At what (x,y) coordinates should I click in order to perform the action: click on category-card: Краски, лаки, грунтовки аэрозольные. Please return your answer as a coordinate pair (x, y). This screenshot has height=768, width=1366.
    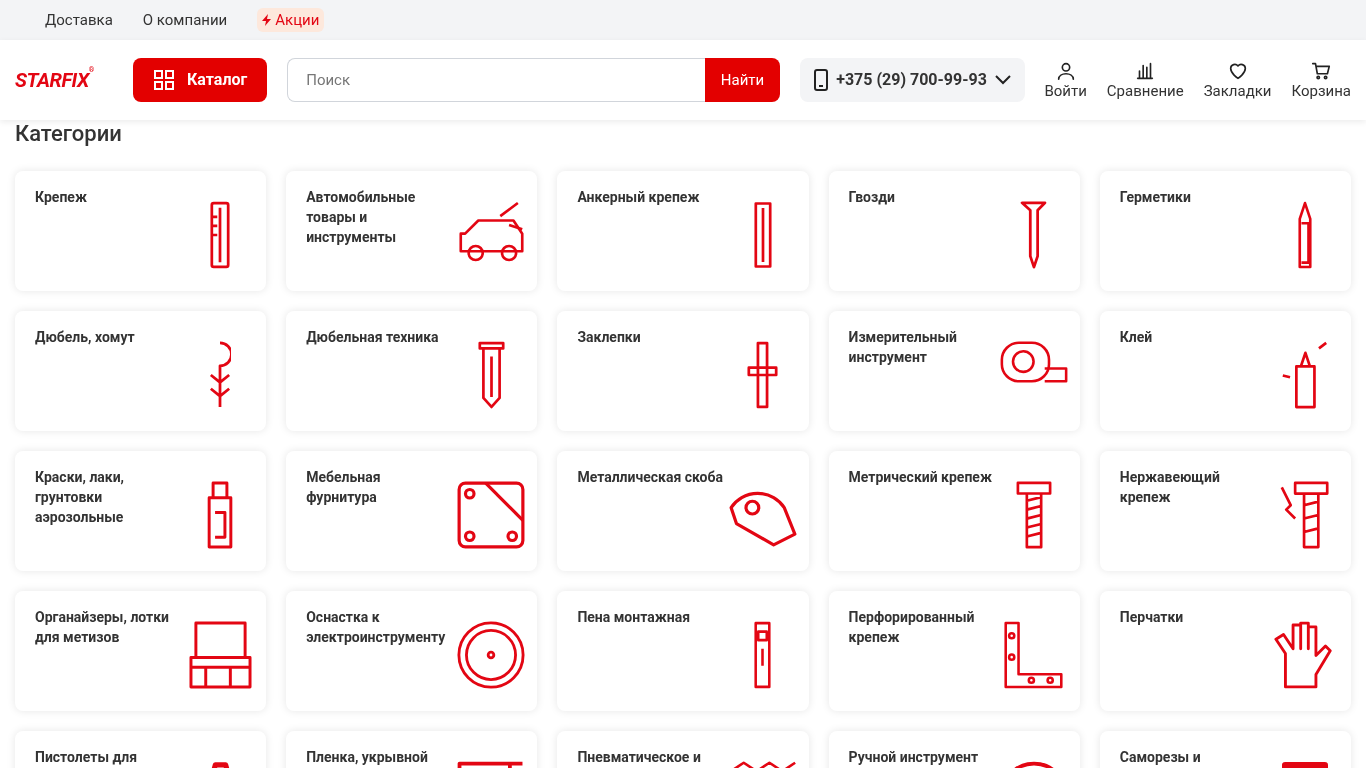
    Looking at the image, I should click on (141, 511).